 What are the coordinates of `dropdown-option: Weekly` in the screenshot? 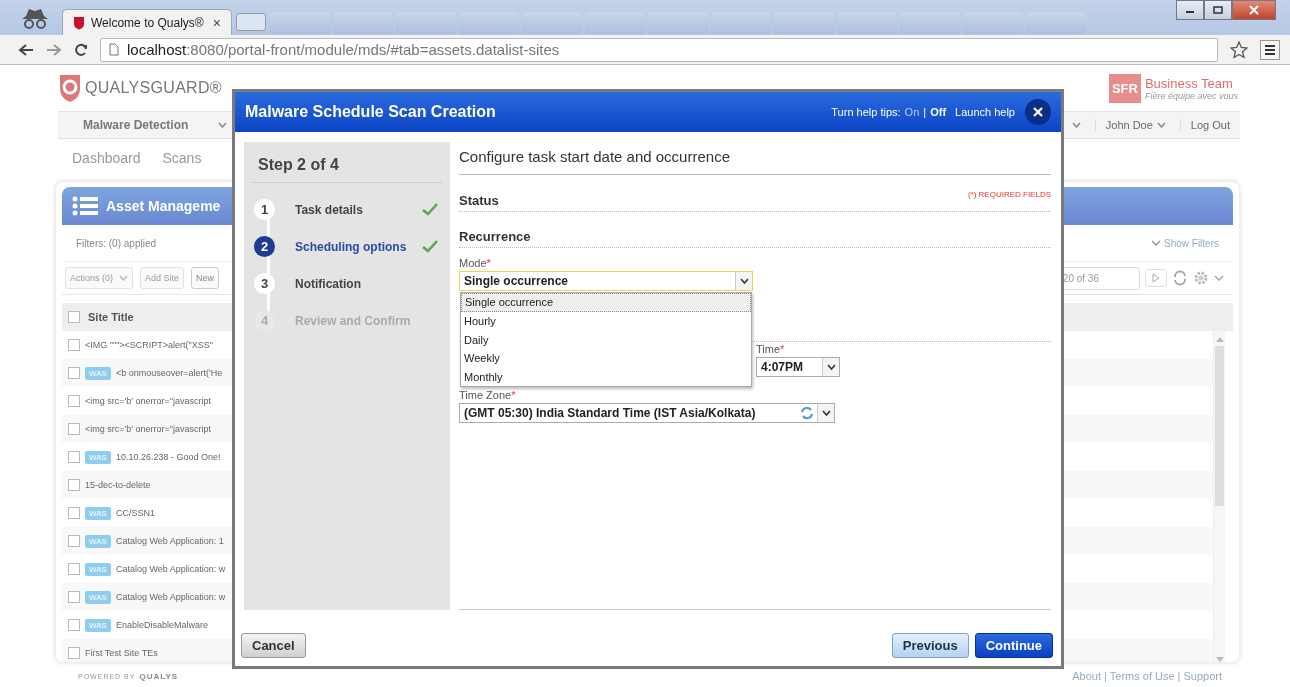 It's located at (606, 358).